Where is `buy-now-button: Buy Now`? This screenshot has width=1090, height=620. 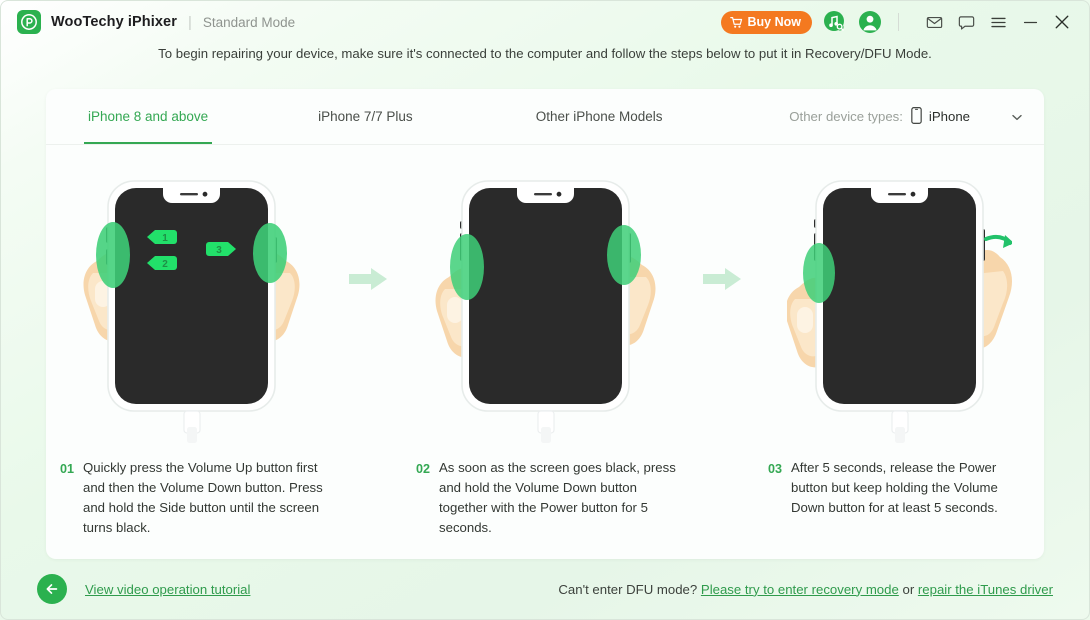 buy-now-button: Buy Now is located at coordinates (766, 22).